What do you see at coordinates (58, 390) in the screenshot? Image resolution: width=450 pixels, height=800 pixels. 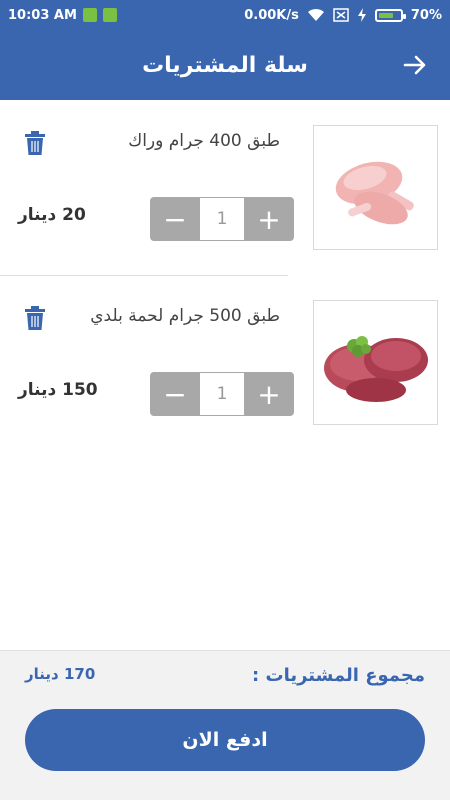 I see `item-price: 150 دينار` at bounding box center [58, 390].